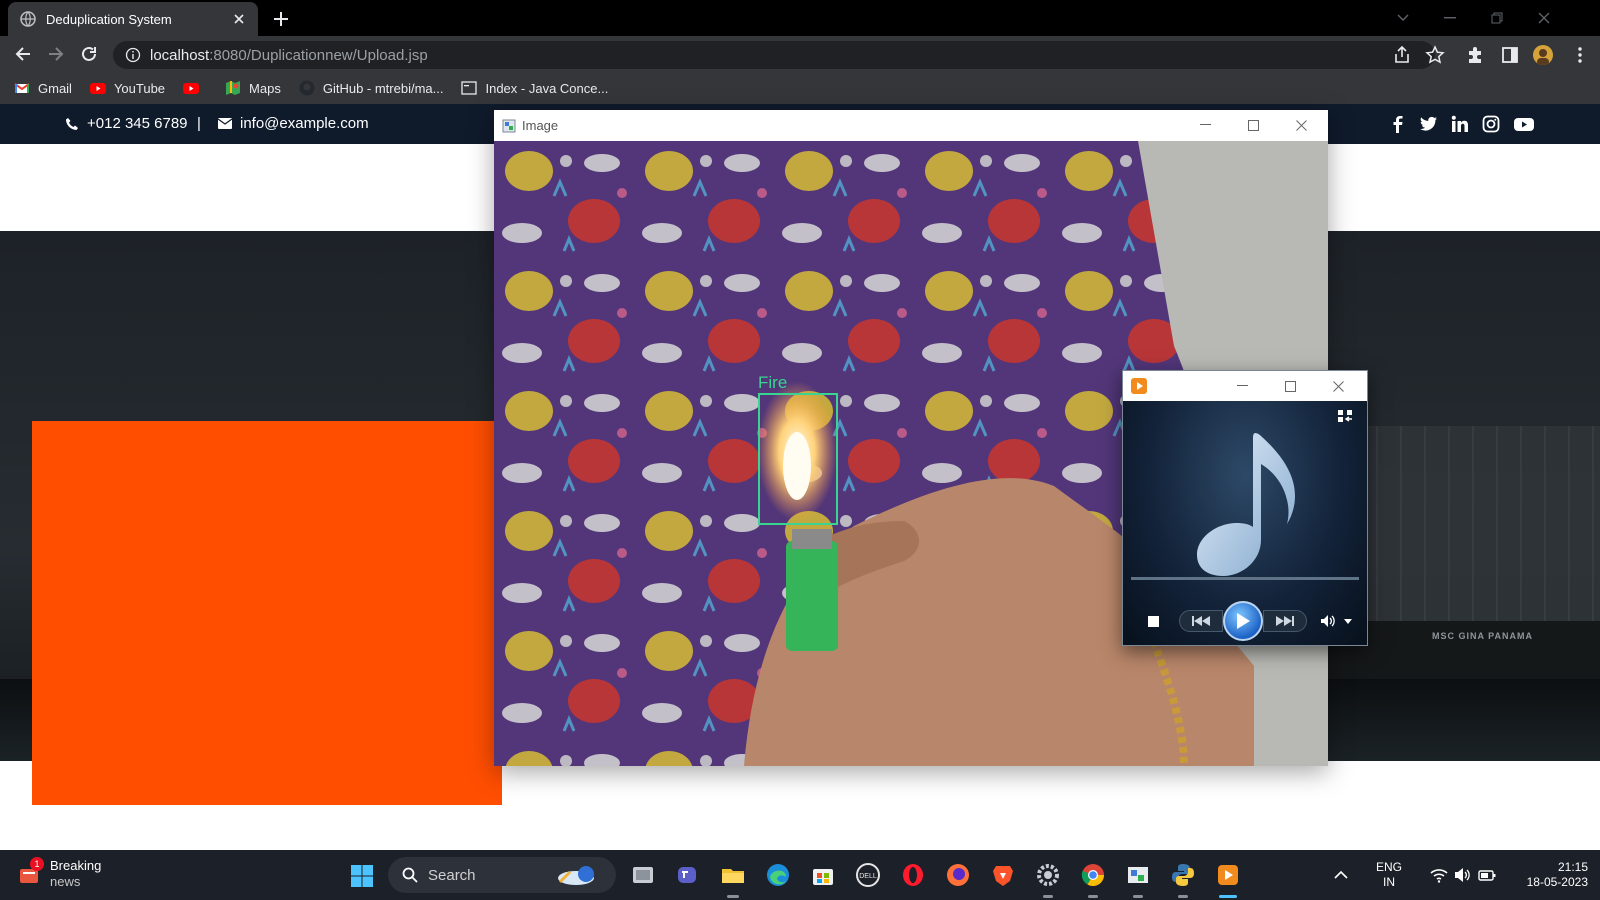  I want to click on play-icon, so click(1243, 621).